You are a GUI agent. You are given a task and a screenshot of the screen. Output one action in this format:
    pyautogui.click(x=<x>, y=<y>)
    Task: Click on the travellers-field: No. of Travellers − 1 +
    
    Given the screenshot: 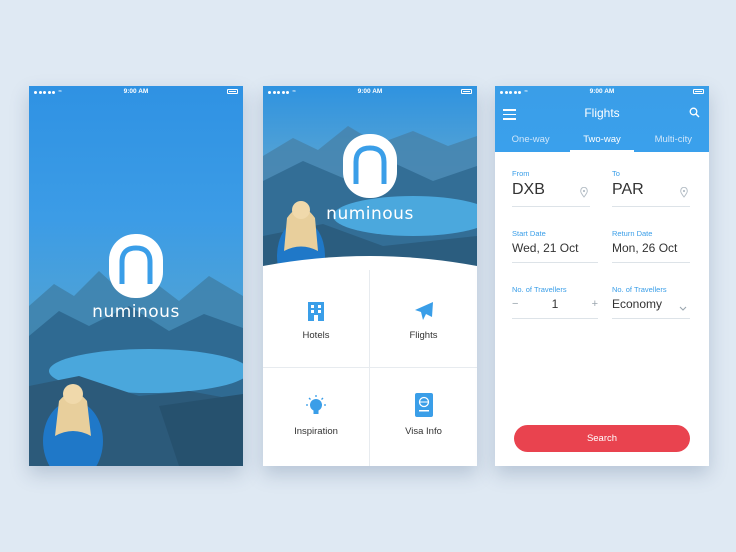 What is the action you would take?
    pyautogui.click(x=555, y=302)
    